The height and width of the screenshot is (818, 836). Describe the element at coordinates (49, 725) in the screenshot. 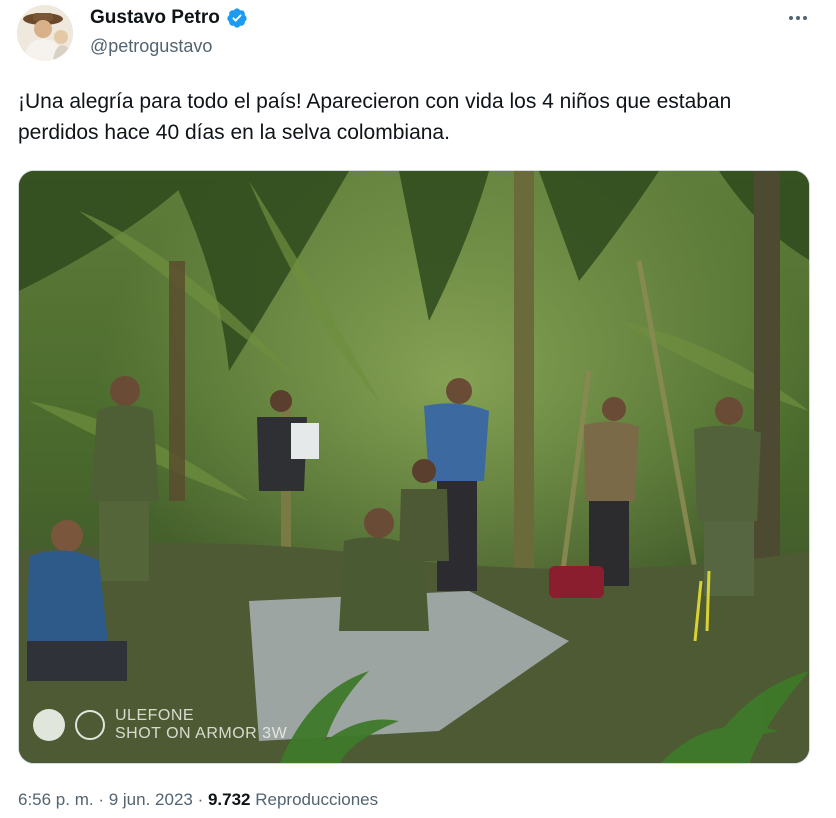

I see `watermark-dot-icon` at that location.